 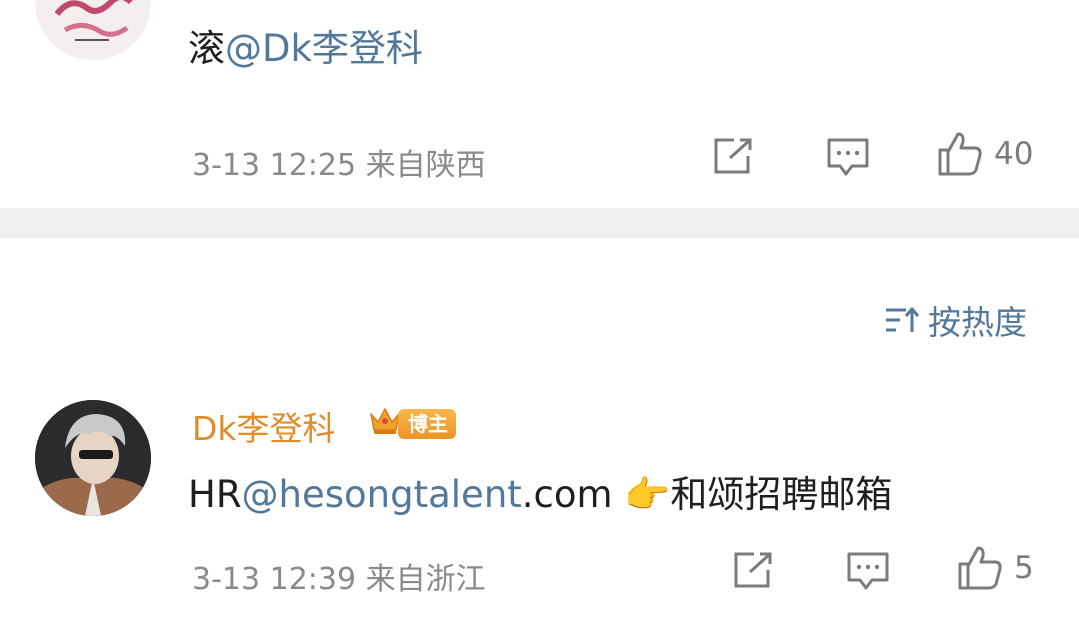 What do you see at coordinates (427, 424) in the screenshot?
I see `author-badge: 博主` at bounding box center [427, 424].